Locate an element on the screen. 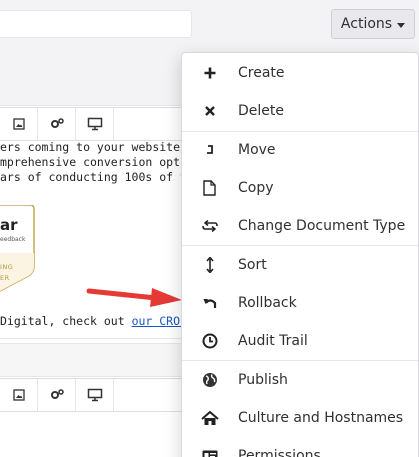 This screenshot has height=457, width=419. menu-item-delete: Delete is located at coordinates (300, 111).